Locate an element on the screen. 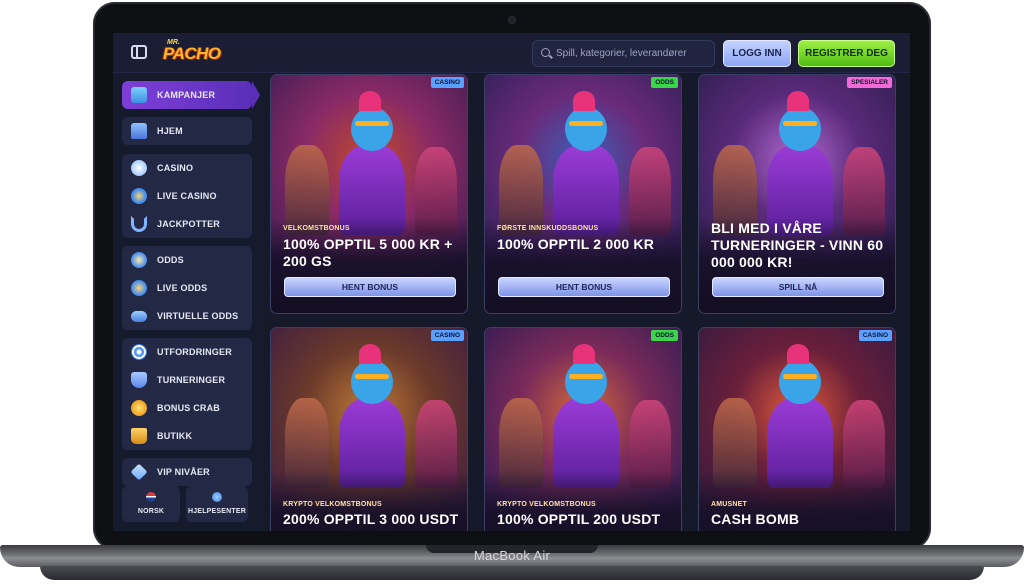 This screenshot has width=1024, height=588. promo-card-button: SPILL NÅ is located at coordinates (798, 287).